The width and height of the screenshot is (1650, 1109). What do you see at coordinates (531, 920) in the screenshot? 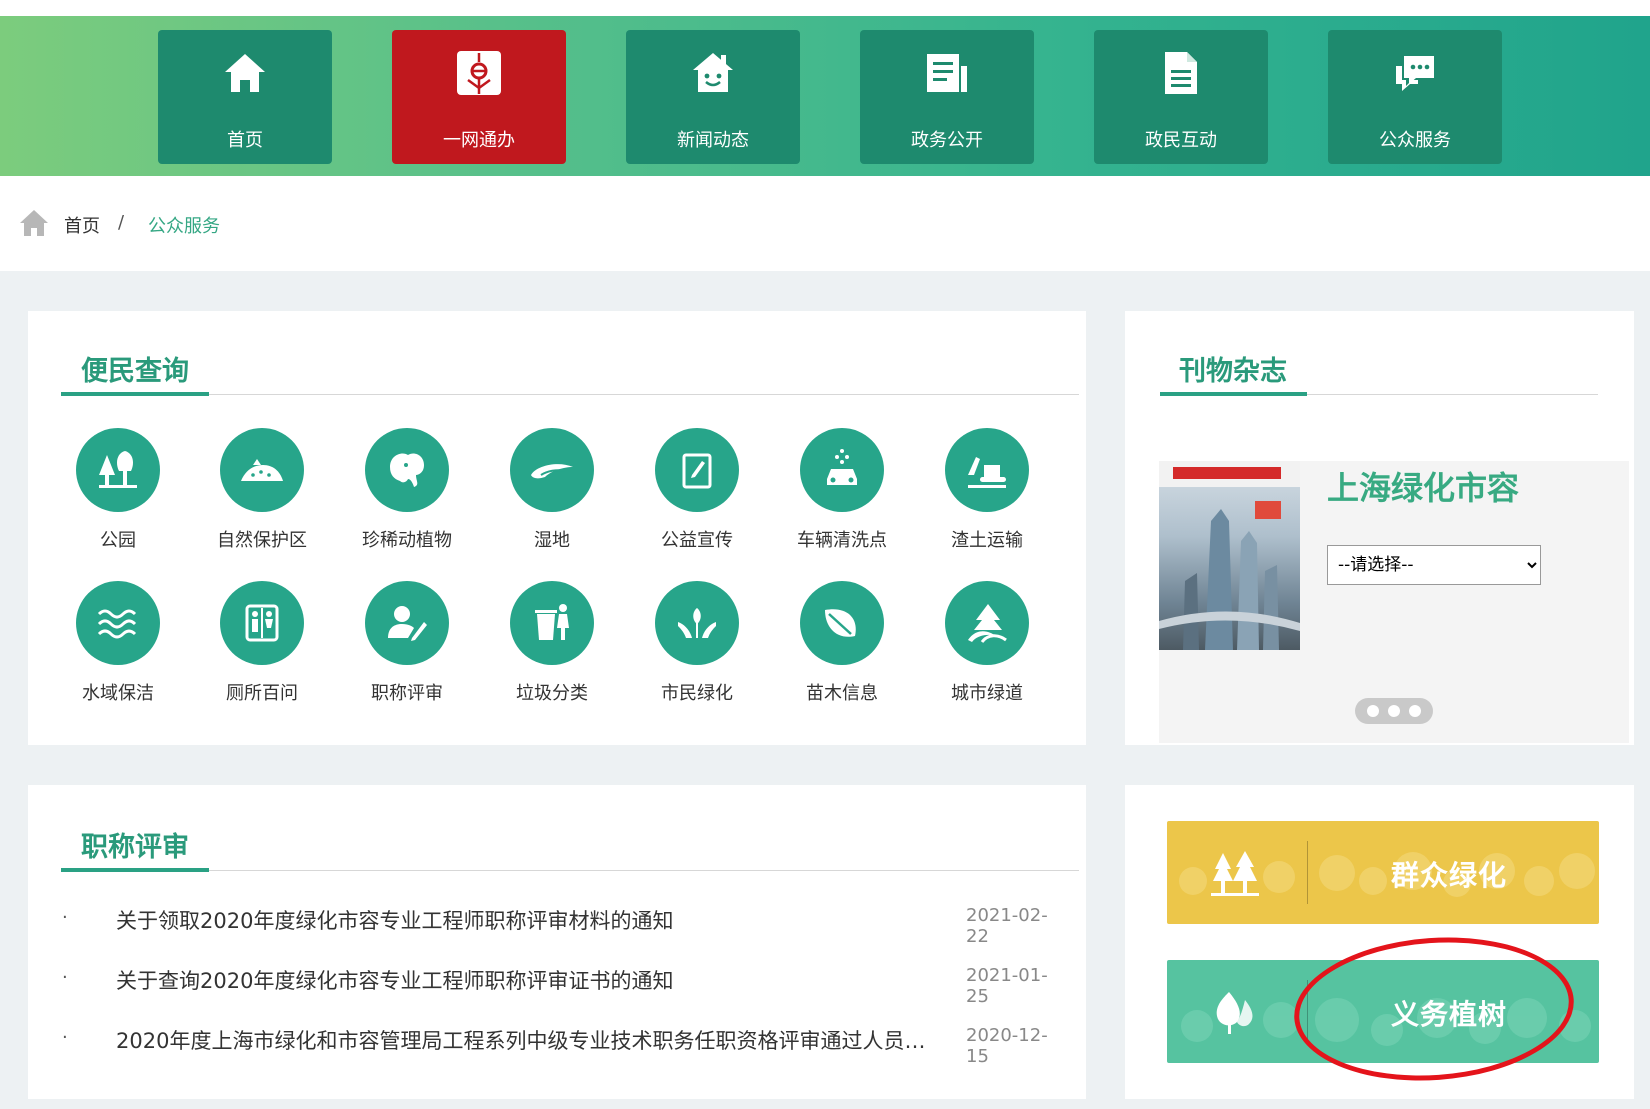
I see `news-title-link: 关于领取2020年度绿化市容专业工程师职称评审材料的通知` at bounding box center [531, 920].